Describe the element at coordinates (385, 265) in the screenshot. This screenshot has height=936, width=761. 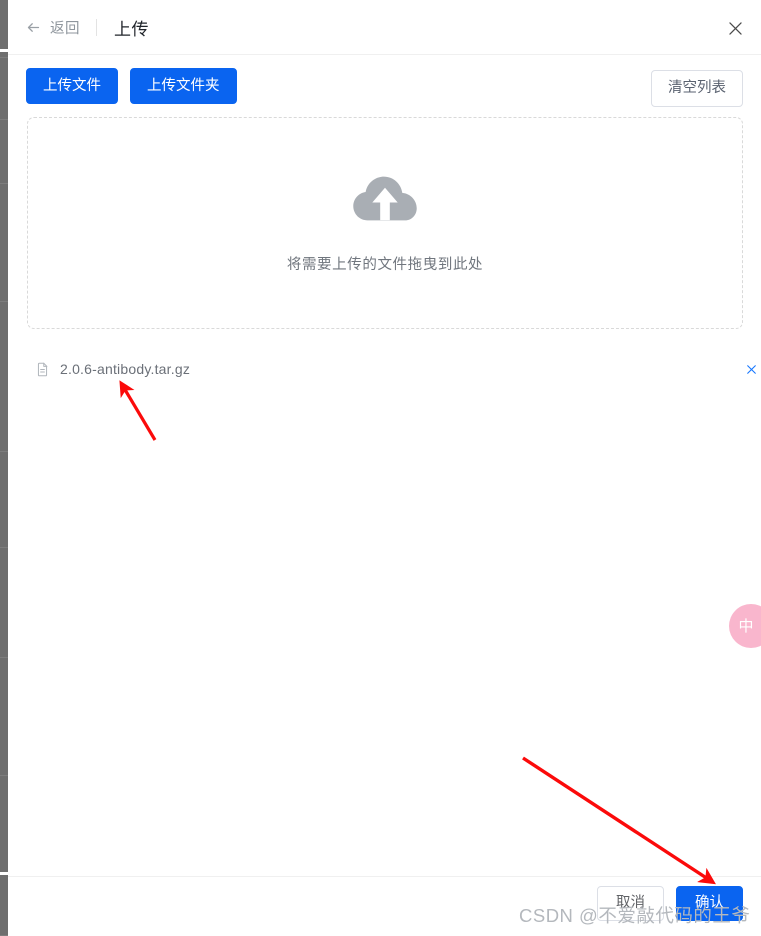
I see `dropzone-hint-text: 将需要上传的文件拖曳到此处` at that location.